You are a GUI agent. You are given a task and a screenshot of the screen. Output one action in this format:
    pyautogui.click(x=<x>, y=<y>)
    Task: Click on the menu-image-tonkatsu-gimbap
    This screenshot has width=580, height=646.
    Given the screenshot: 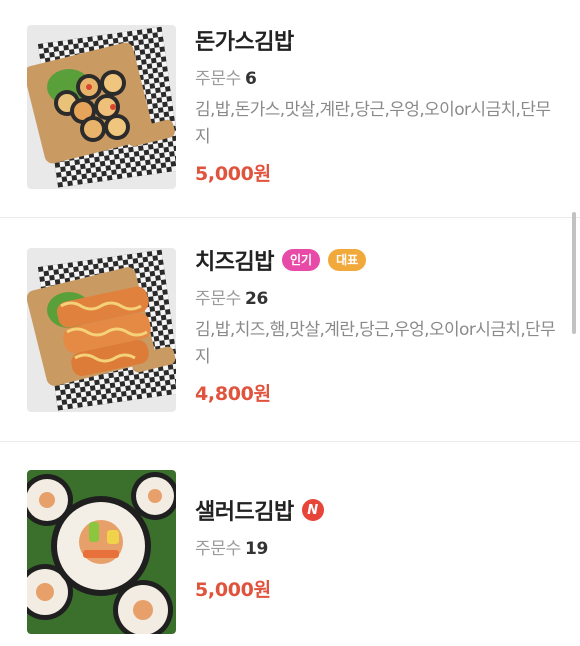 What is the action you would take?
    pyautogui.click(x=101, y=107)
    